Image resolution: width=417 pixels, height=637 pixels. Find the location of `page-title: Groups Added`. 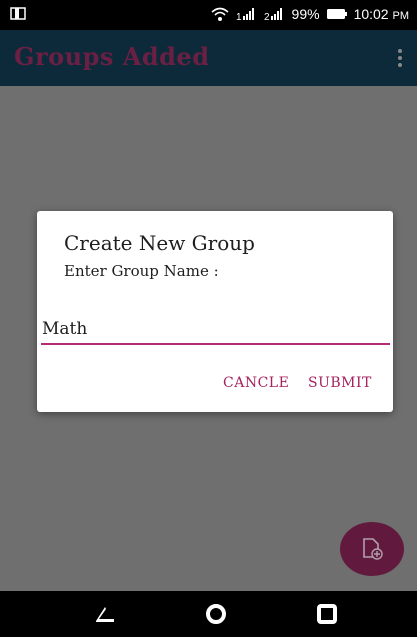

page-title: Groups Added is located at coordinates (112, 56).